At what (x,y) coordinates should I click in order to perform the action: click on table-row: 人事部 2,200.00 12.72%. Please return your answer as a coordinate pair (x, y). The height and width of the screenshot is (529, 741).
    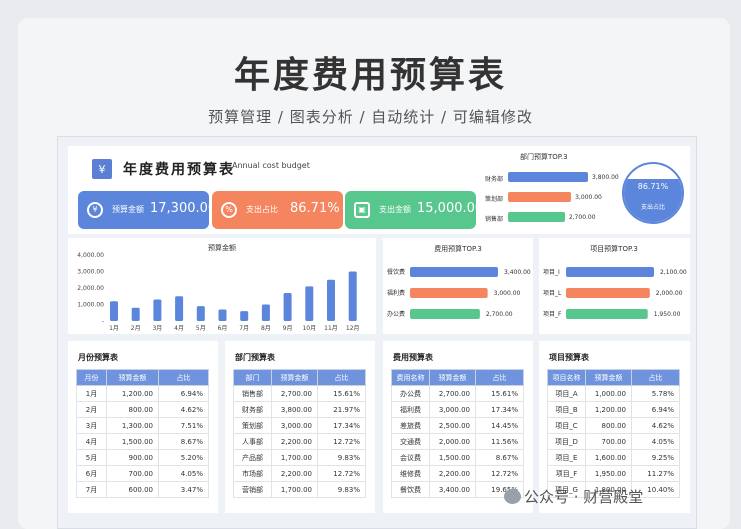
    Looking at the image, I should click on (299, 441).